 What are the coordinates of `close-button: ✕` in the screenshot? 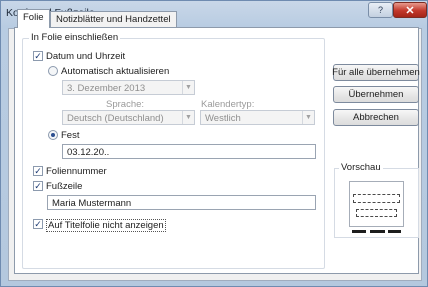 It's located at (410, 10).